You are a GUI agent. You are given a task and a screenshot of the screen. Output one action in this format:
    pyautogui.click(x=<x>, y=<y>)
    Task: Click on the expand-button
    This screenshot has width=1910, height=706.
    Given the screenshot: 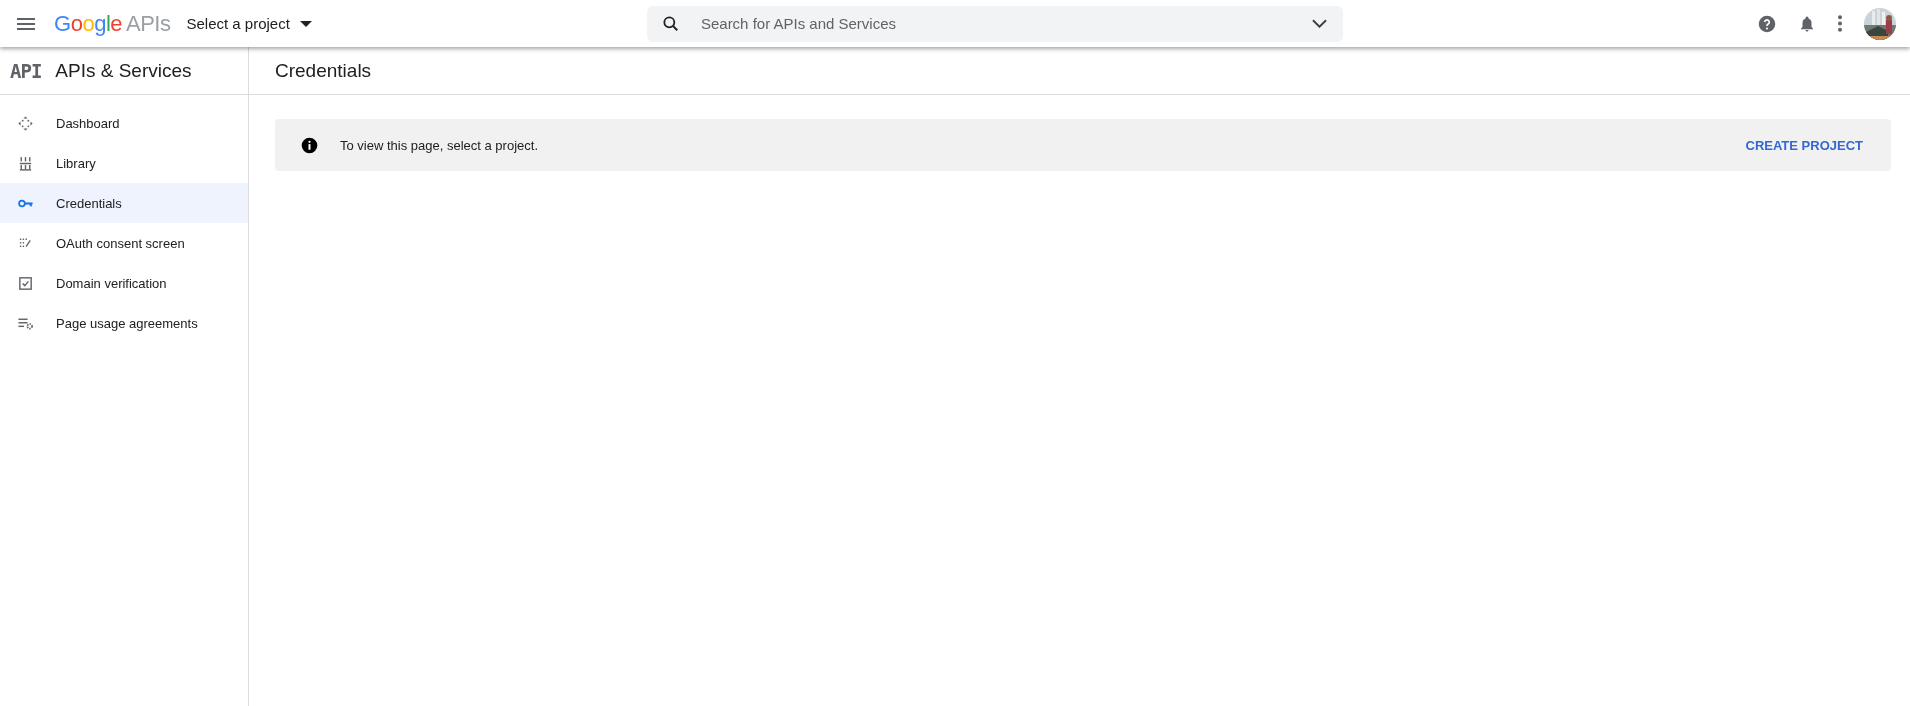 What is the action you would take?
    pyautogui.click(x=1319, y=23)
    